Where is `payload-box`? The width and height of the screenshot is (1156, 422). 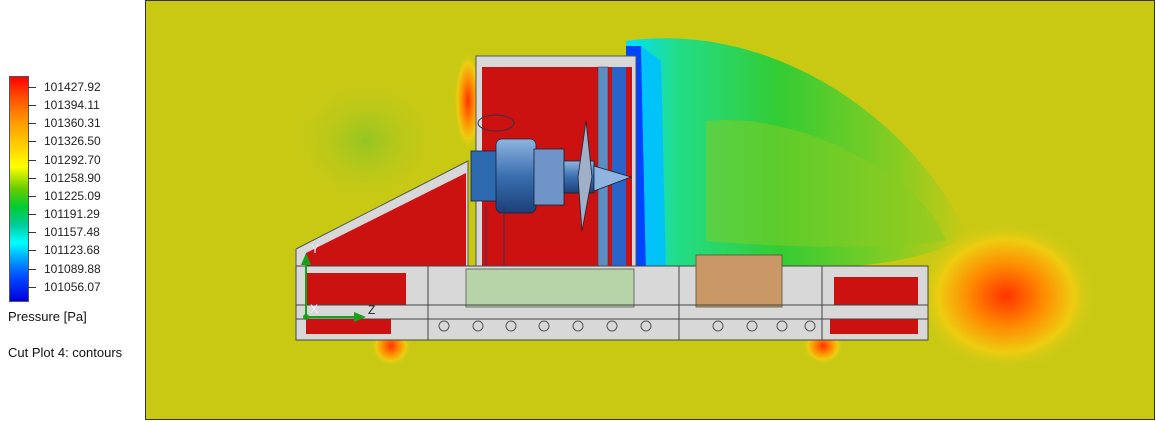
payload-box is located at coordinates (739, 281).